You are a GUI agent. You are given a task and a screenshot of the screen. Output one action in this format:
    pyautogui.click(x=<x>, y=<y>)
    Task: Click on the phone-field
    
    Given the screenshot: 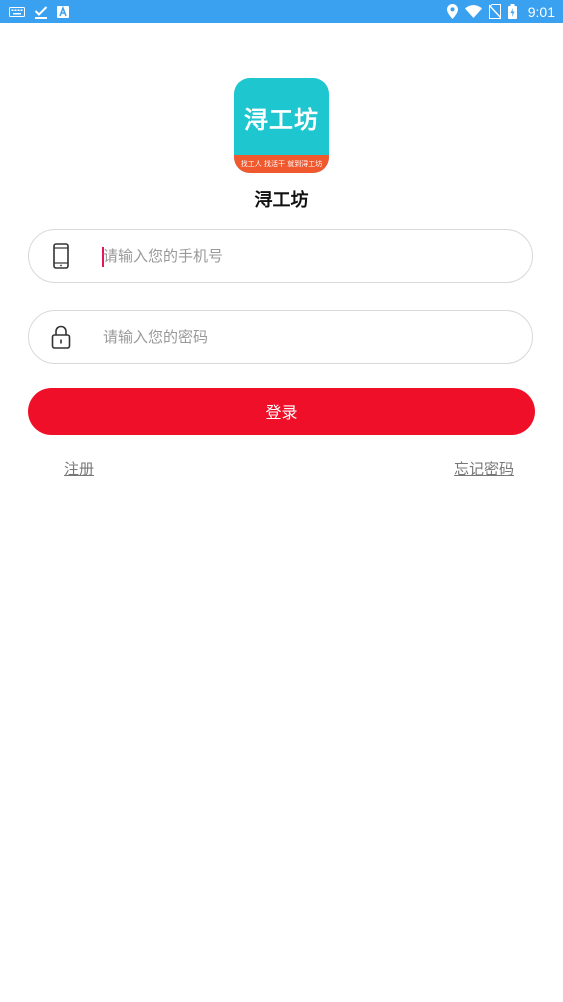 What is the action you would take?
    pyautogui.click(x=280, y=256)
    